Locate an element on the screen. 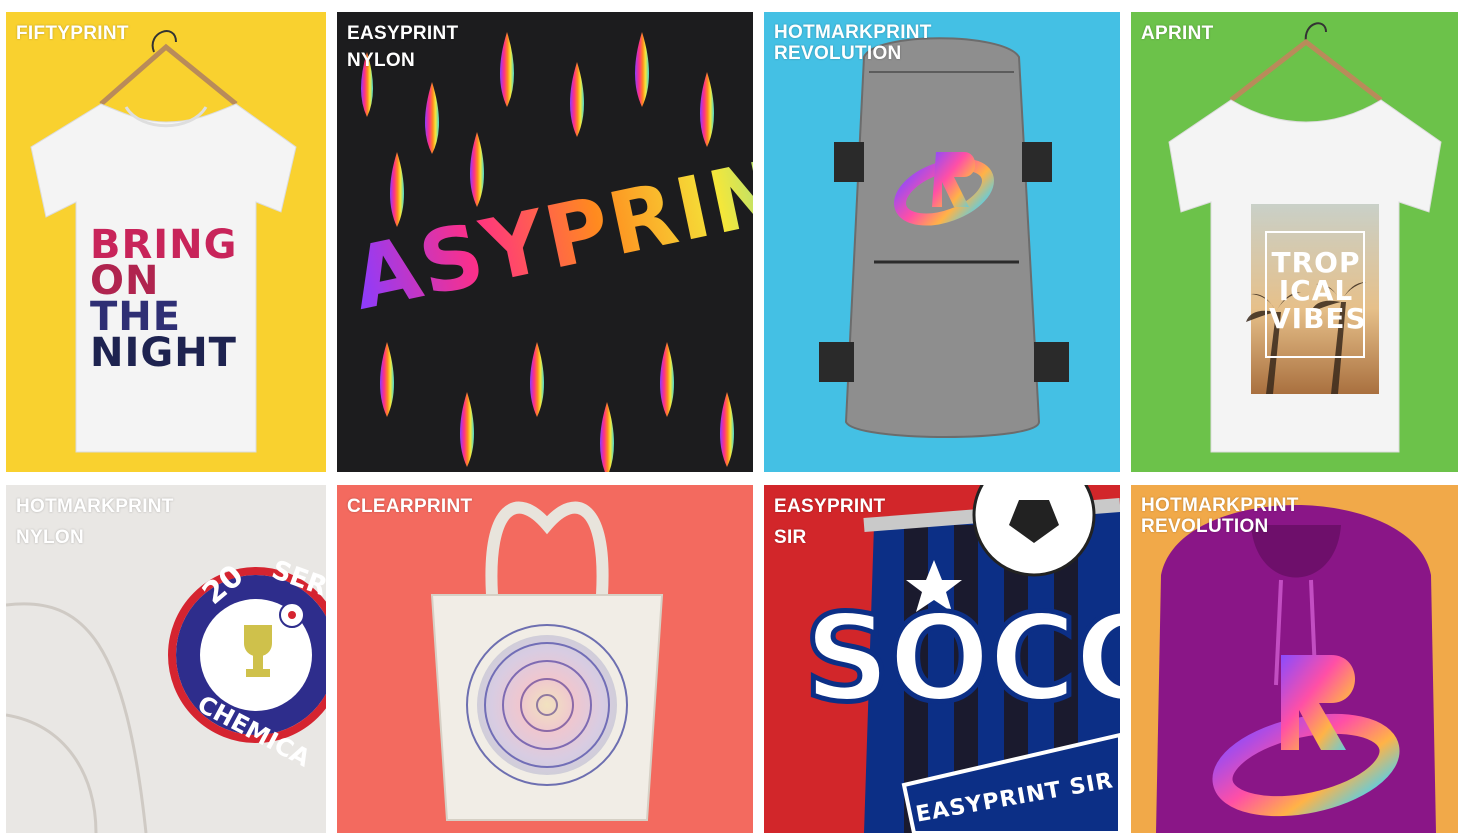 This screenshot has height=833, width=1458. print-text-block: TROP ICAL VIBES is located at coordinates (1318, 290).